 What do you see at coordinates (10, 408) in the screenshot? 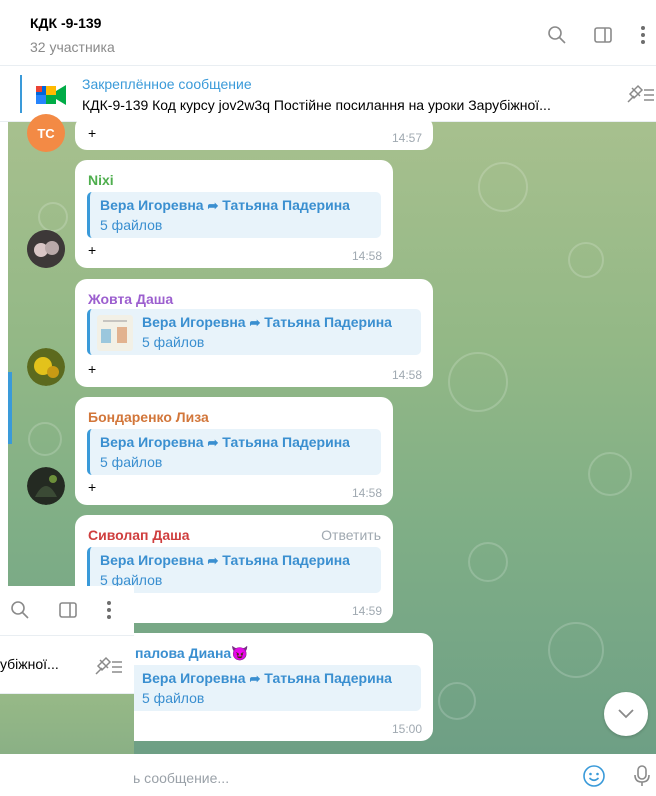
I see `scroll-indicator` at bounding box center [10, 408].